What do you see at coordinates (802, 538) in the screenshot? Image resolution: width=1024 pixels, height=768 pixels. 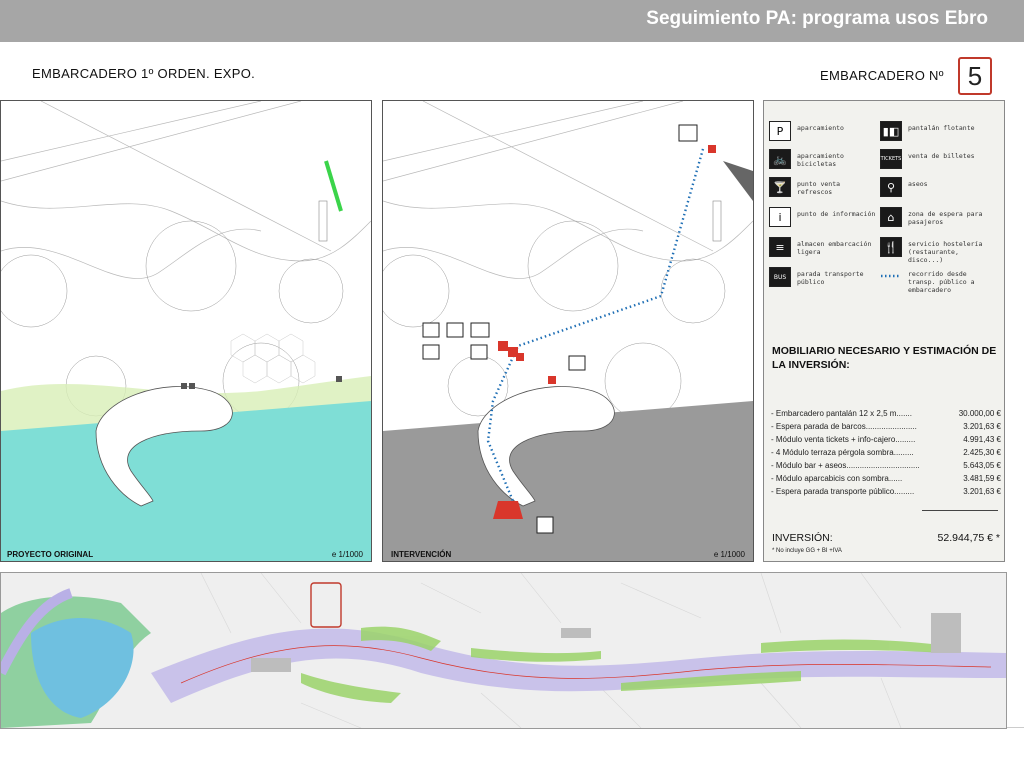 I see `investment-total-label: INVERSIÓN:` at bounding box center [802, 538].